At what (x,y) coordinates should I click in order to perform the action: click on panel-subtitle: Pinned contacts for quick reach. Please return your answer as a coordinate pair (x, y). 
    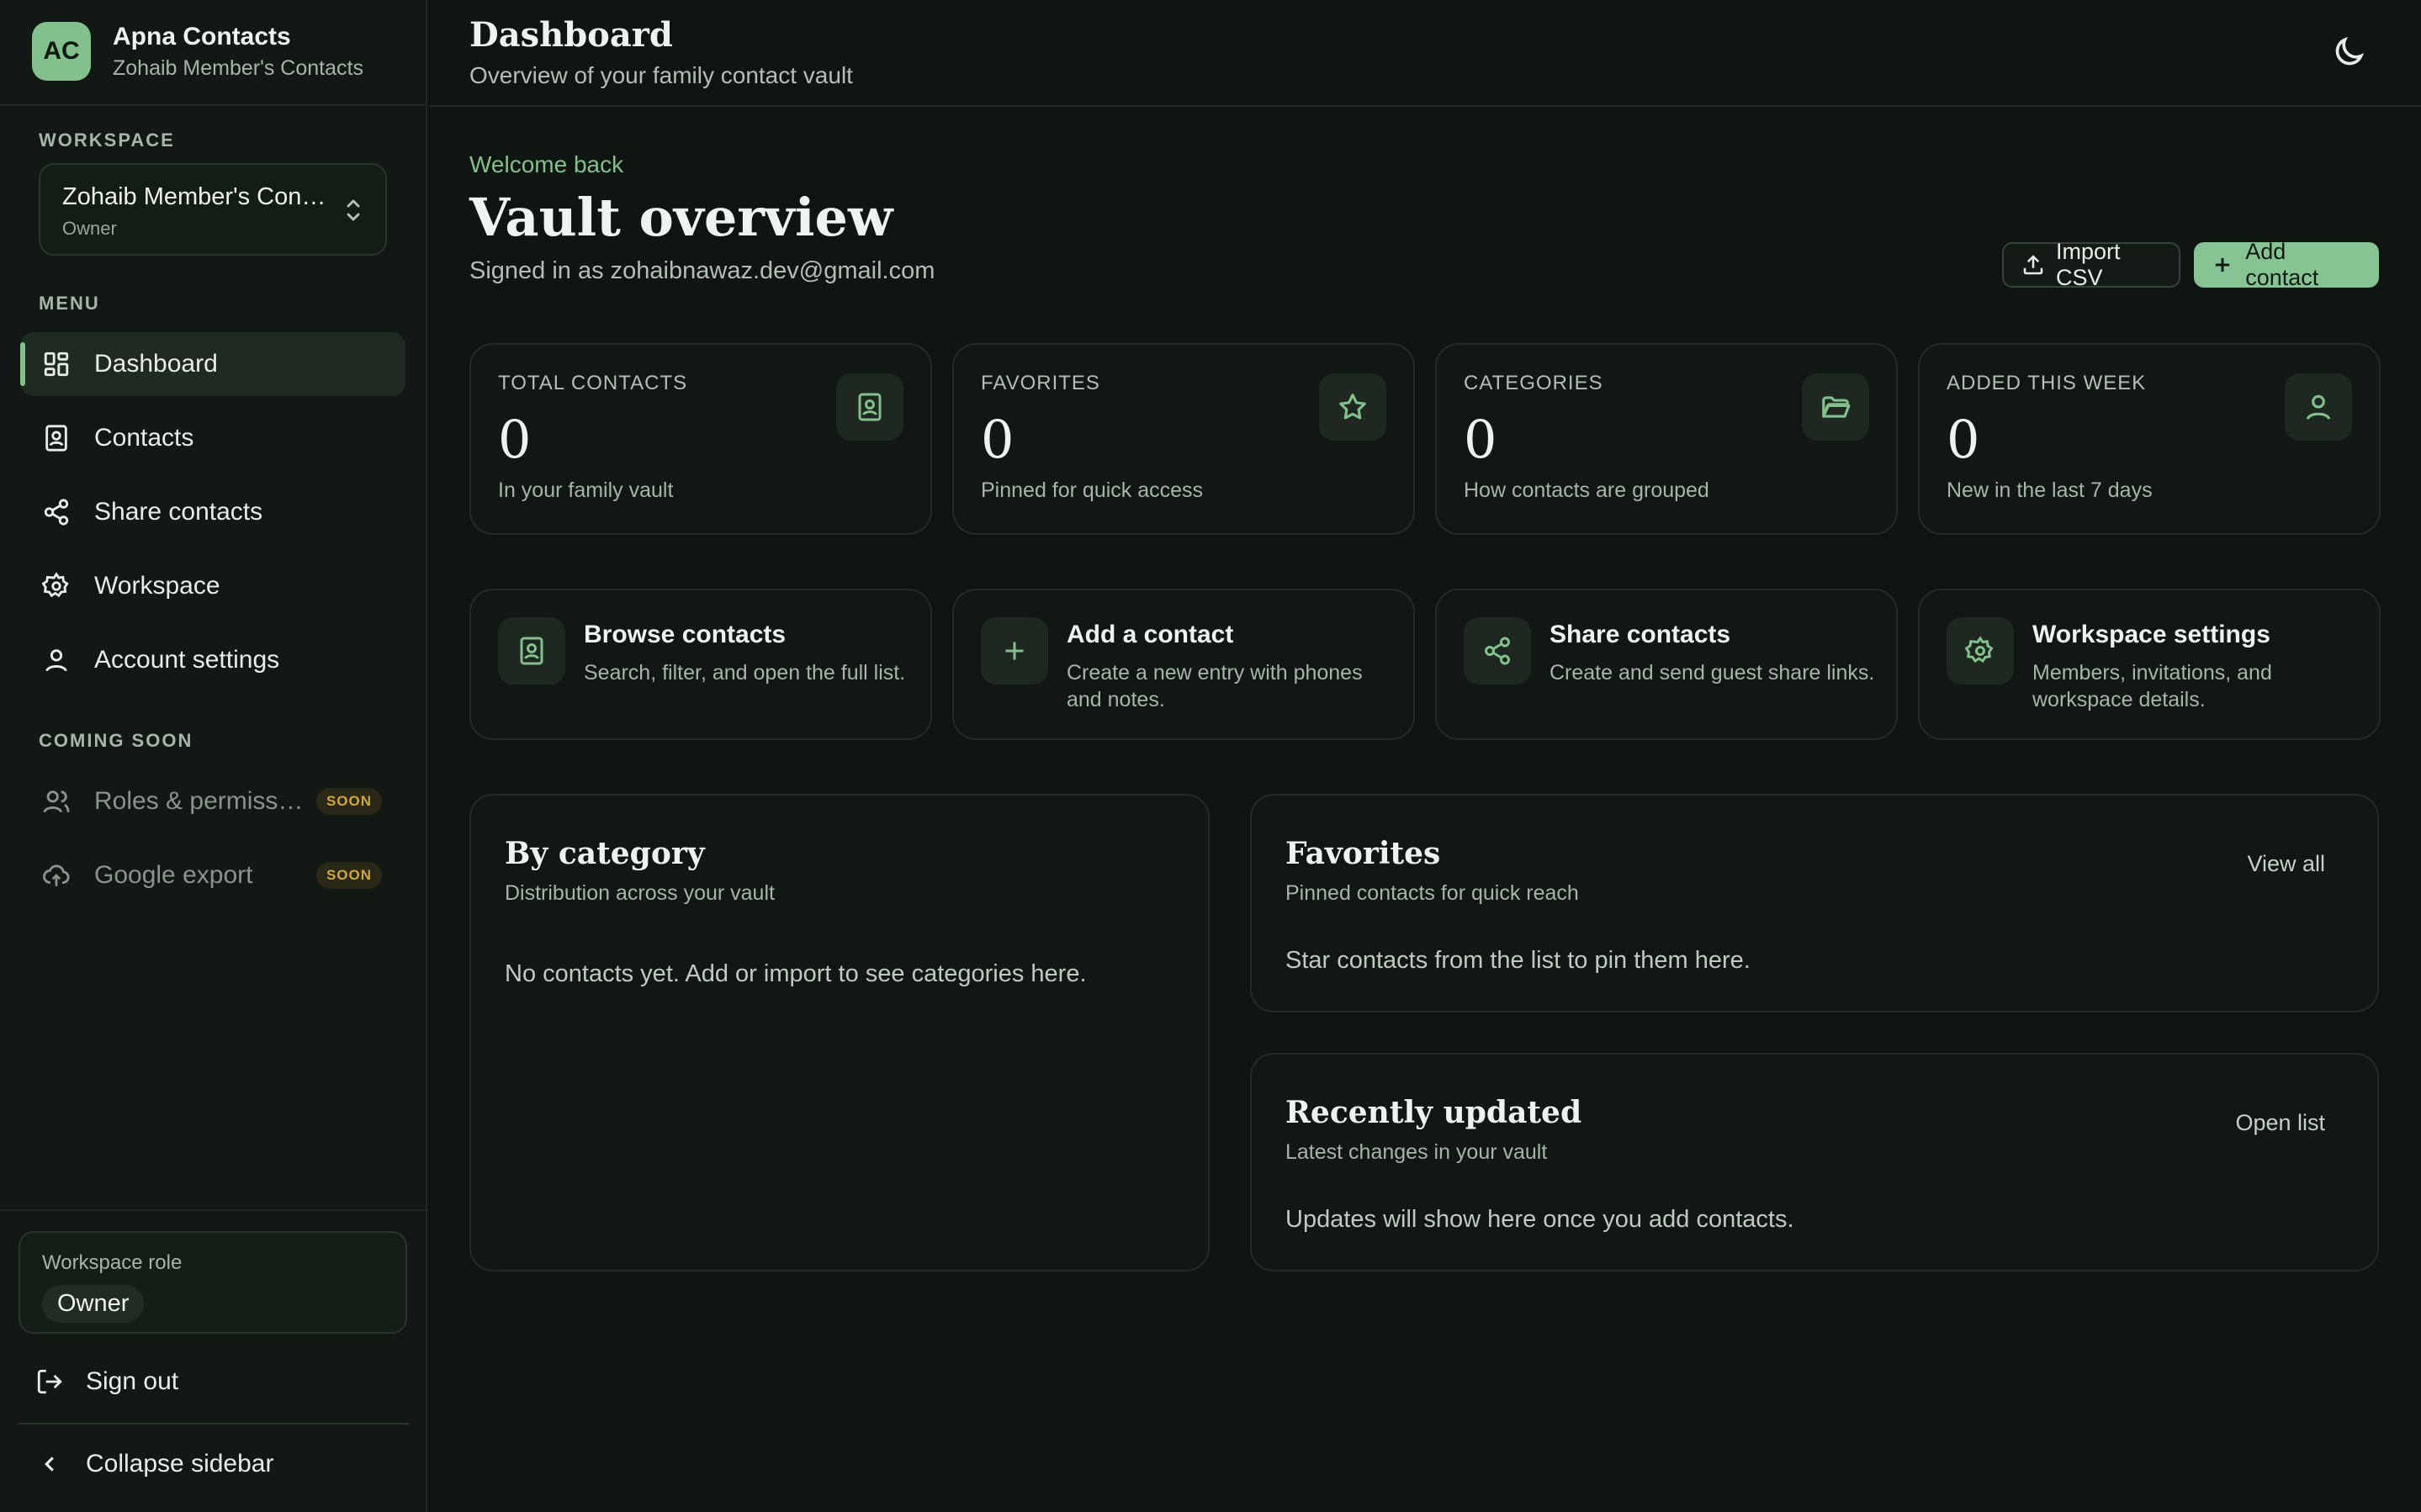
    Looking at the image, I should click on (1432, 893).